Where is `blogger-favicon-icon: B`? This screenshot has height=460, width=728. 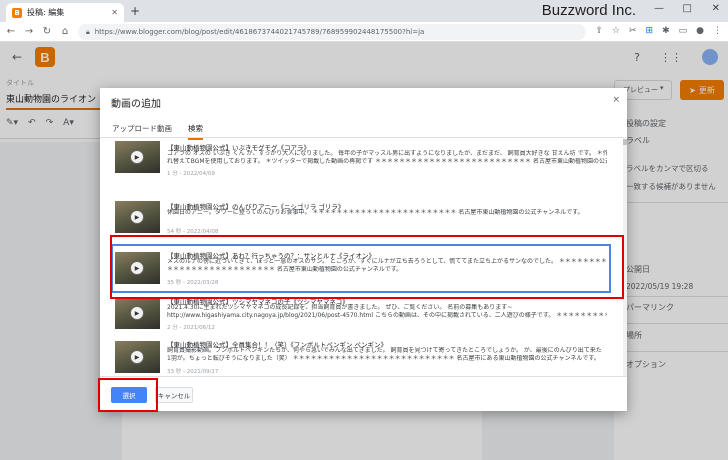
blogger-favicon-icon: B is located at coordinates (17, 12).